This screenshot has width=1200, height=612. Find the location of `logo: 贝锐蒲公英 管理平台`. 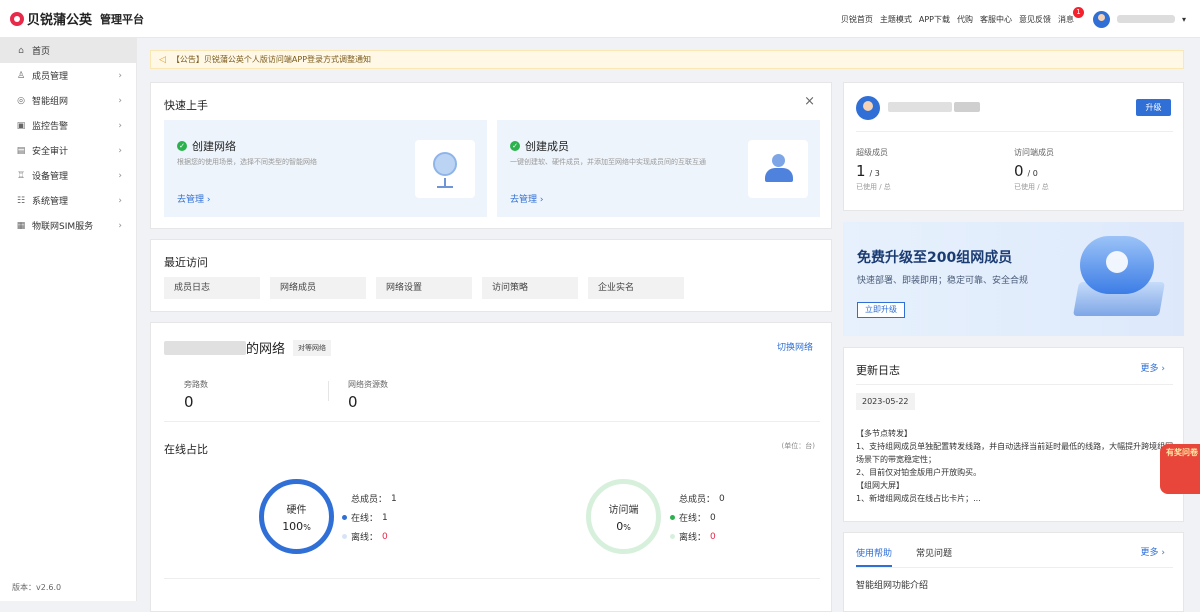

logo: 贝锐蒲公英 管理平台 is located at coordinates (77, 18).